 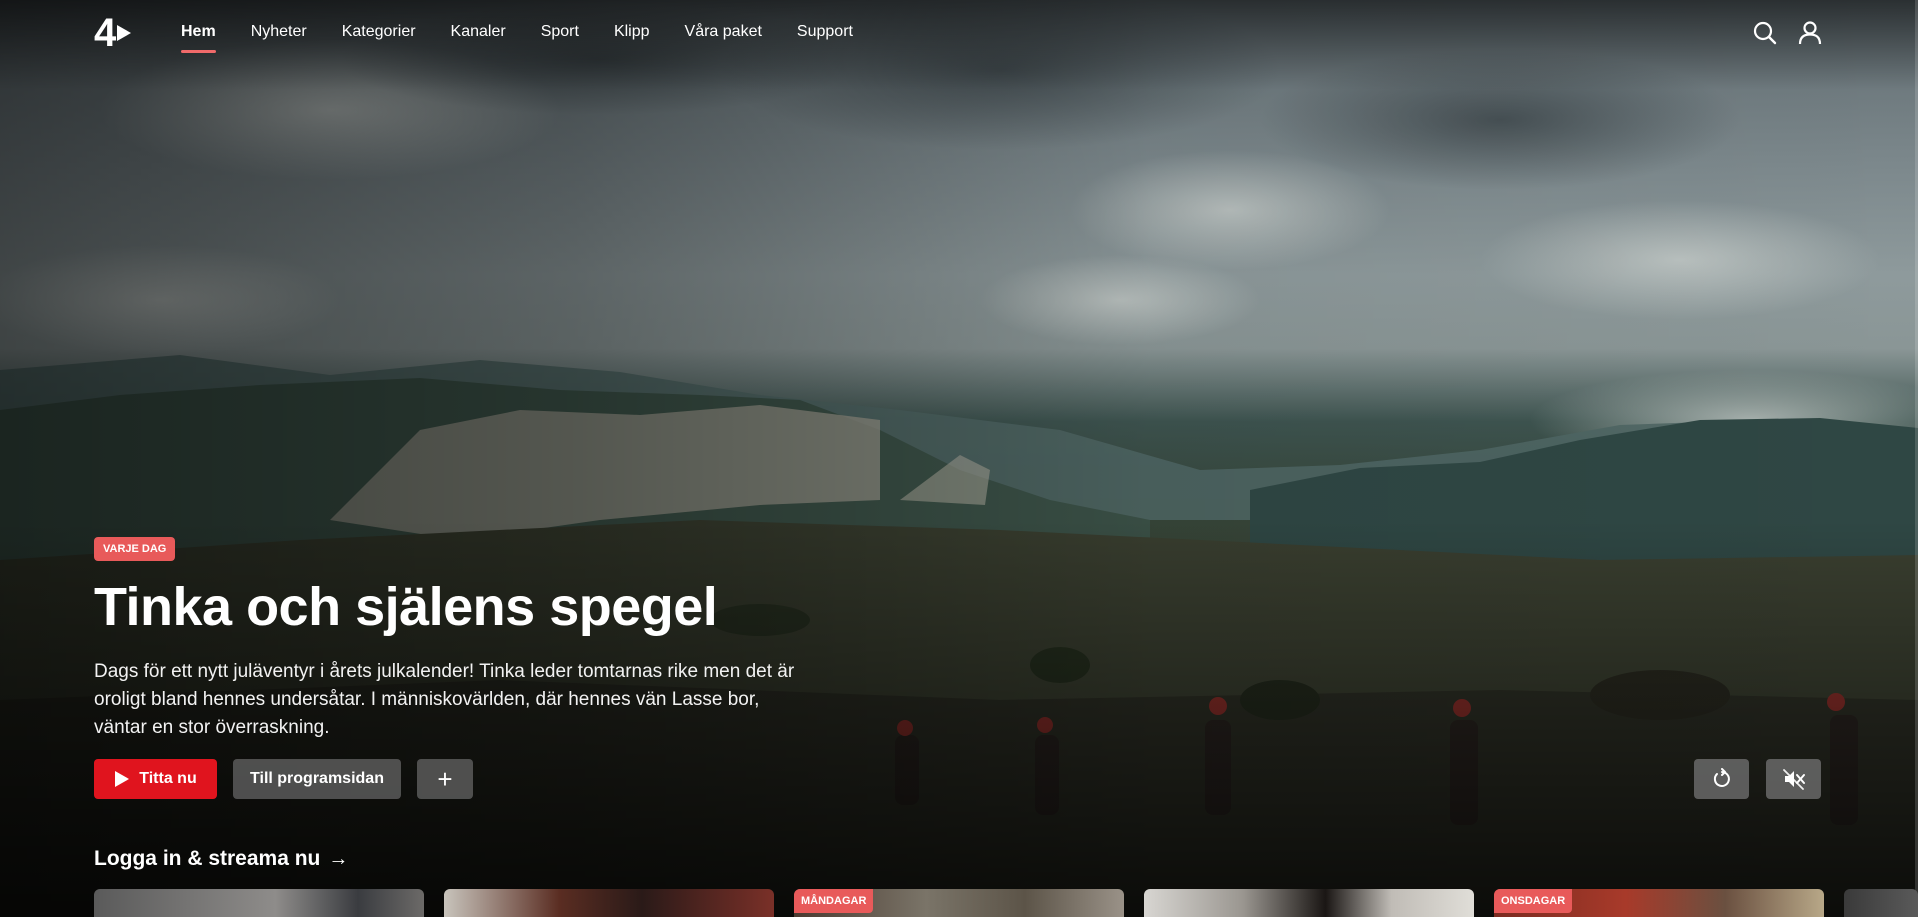 I want to click on logo-number: 4, so click(x=105, y=33).